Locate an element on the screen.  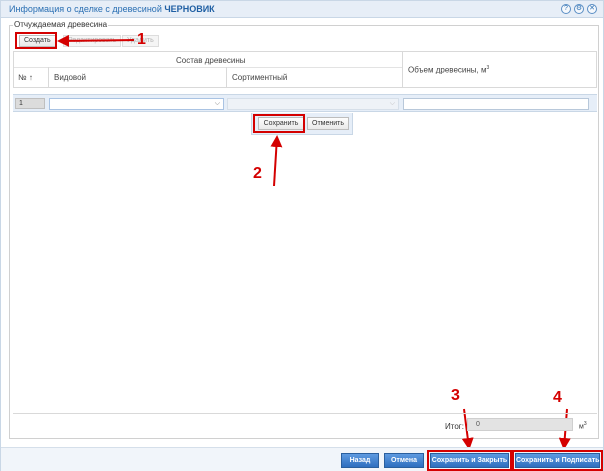
total-unit-sup: 3 is located at coordinates (585, 424).